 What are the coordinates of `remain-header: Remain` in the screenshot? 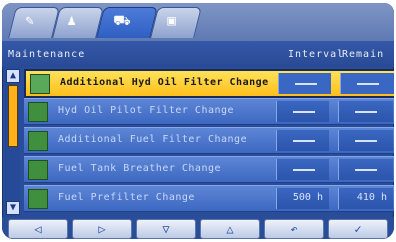 It's located at (363, 54).